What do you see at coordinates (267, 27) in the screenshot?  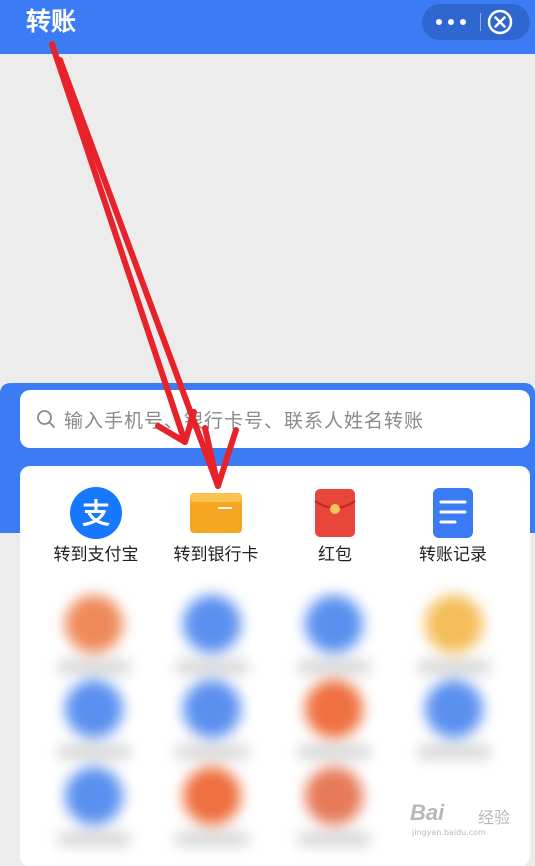 I see `header-bar: 转账` at bounding box center [267, 27].